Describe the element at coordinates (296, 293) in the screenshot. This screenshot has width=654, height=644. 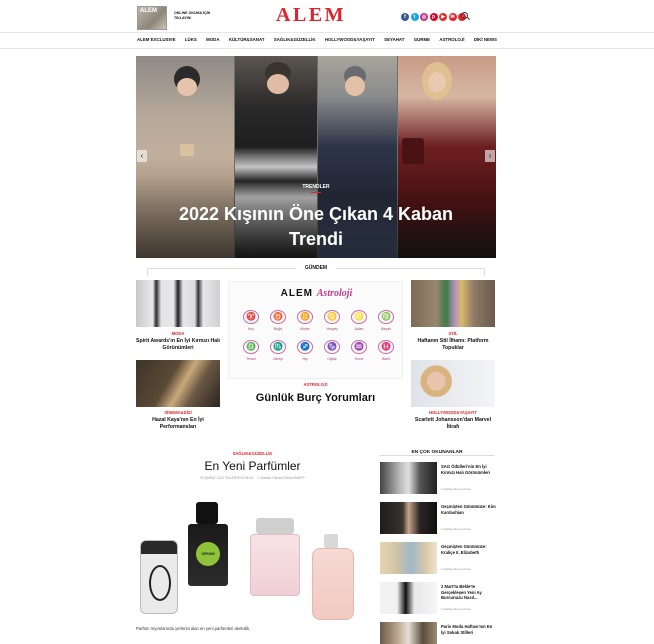
I see `astrology-brand: ALEM` at that location.